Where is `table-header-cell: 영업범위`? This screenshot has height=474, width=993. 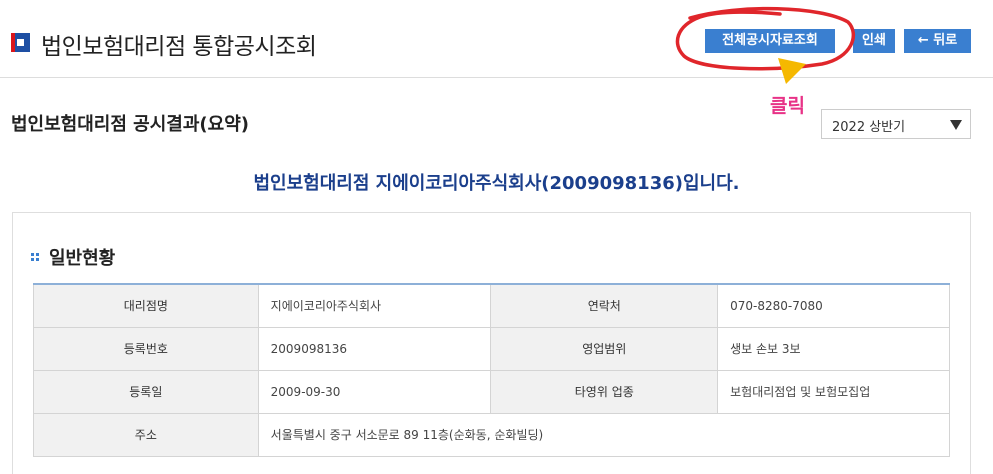
table-header-cell: 영업범위 is located at coordinates (604, 348).